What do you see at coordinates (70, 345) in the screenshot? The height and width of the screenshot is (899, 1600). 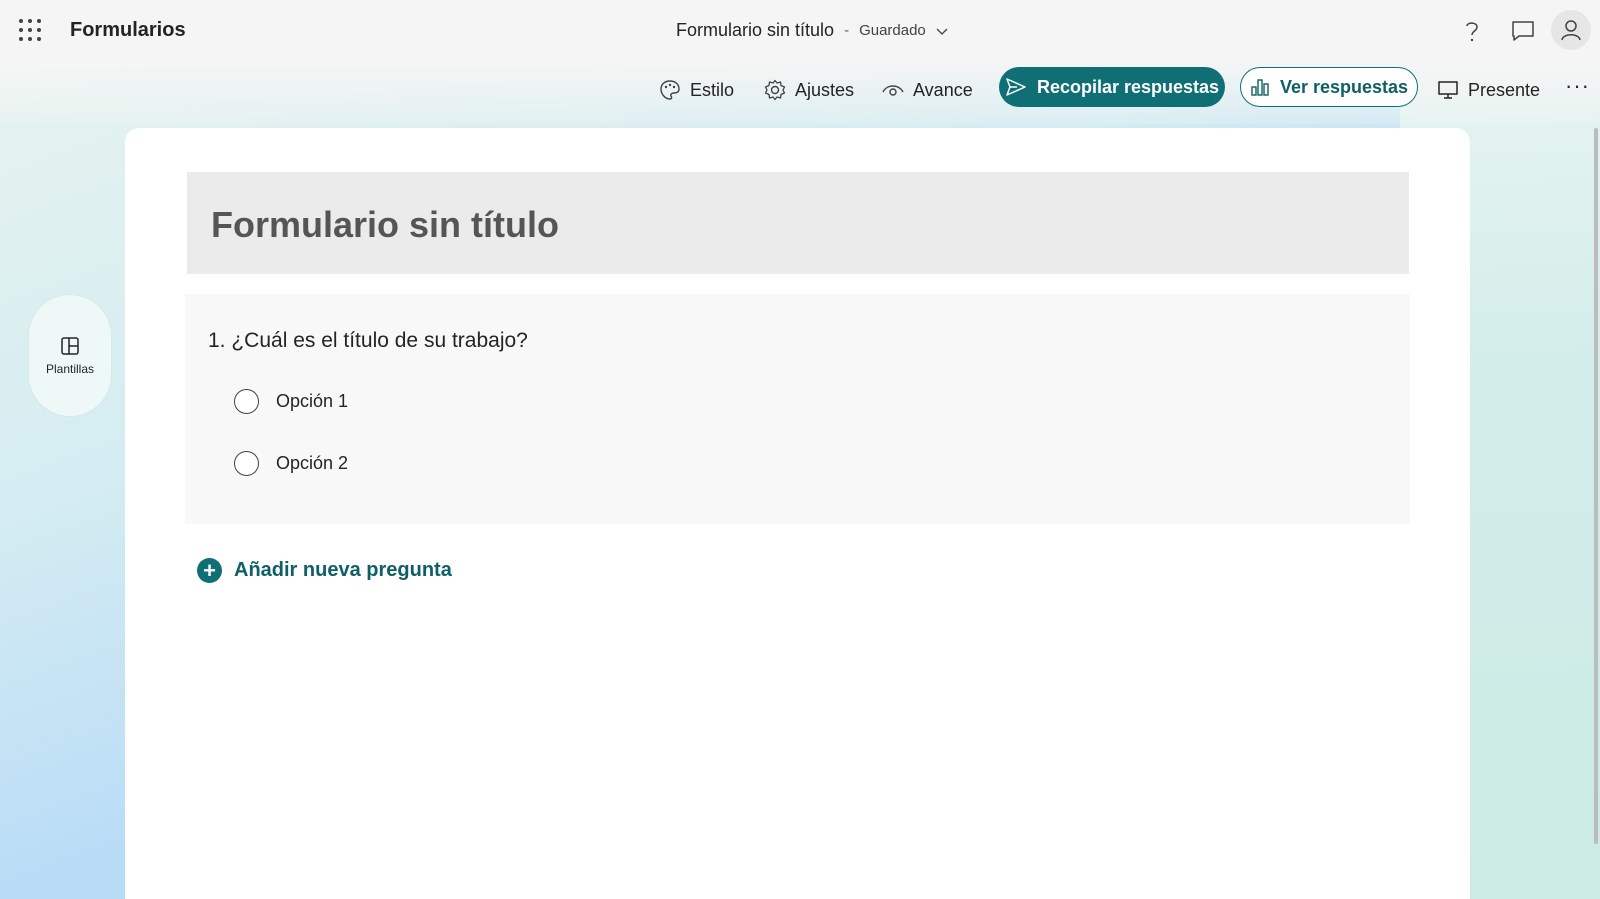 I see `templates-icon` at bounding box center [70, 345].